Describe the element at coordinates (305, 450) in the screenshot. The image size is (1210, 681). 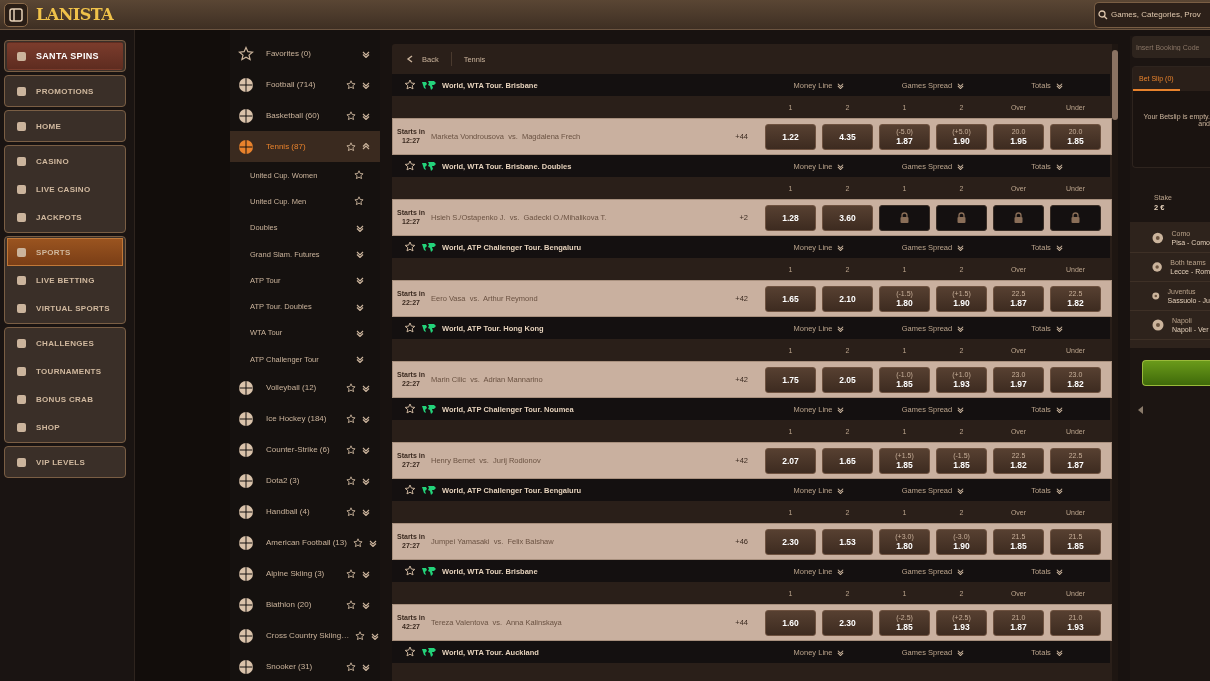
I see `sport-item: Counter-Strike (6)` at that location.